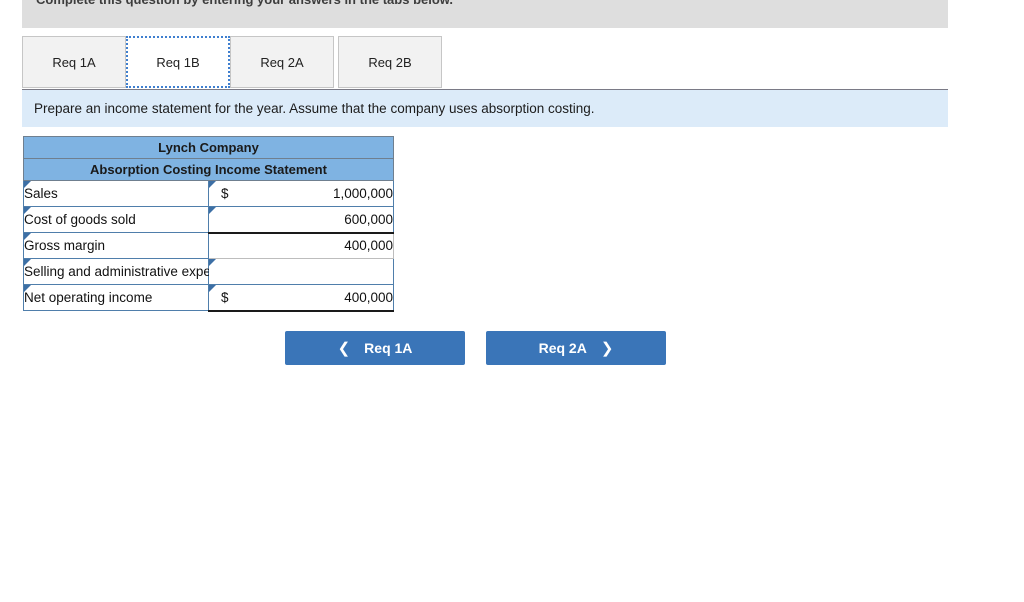 The width and height of the screenshot is (1024, 602). What do you see at coordinates (301, 219) in the screenshot?
I see `row-value-cell: 600,000` at bounding box center [301, 219].